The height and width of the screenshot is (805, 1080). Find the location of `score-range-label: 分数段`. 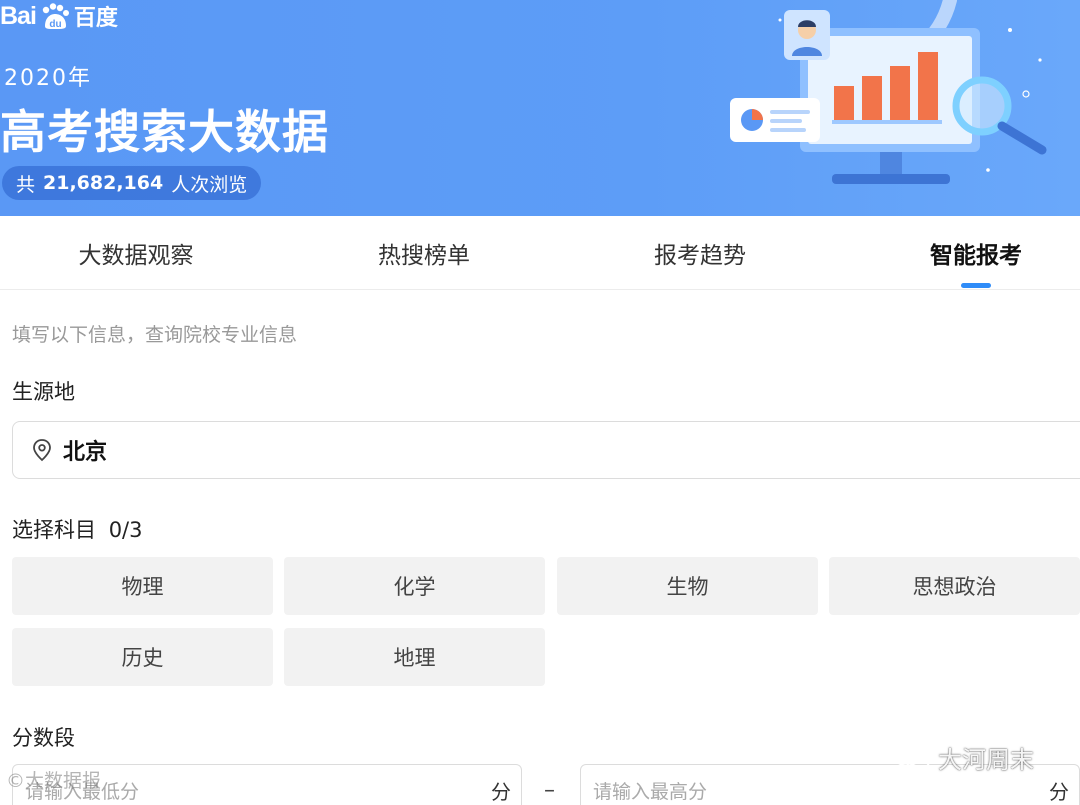

score-range-label: 分数段 is located at coordinates (43, 738).